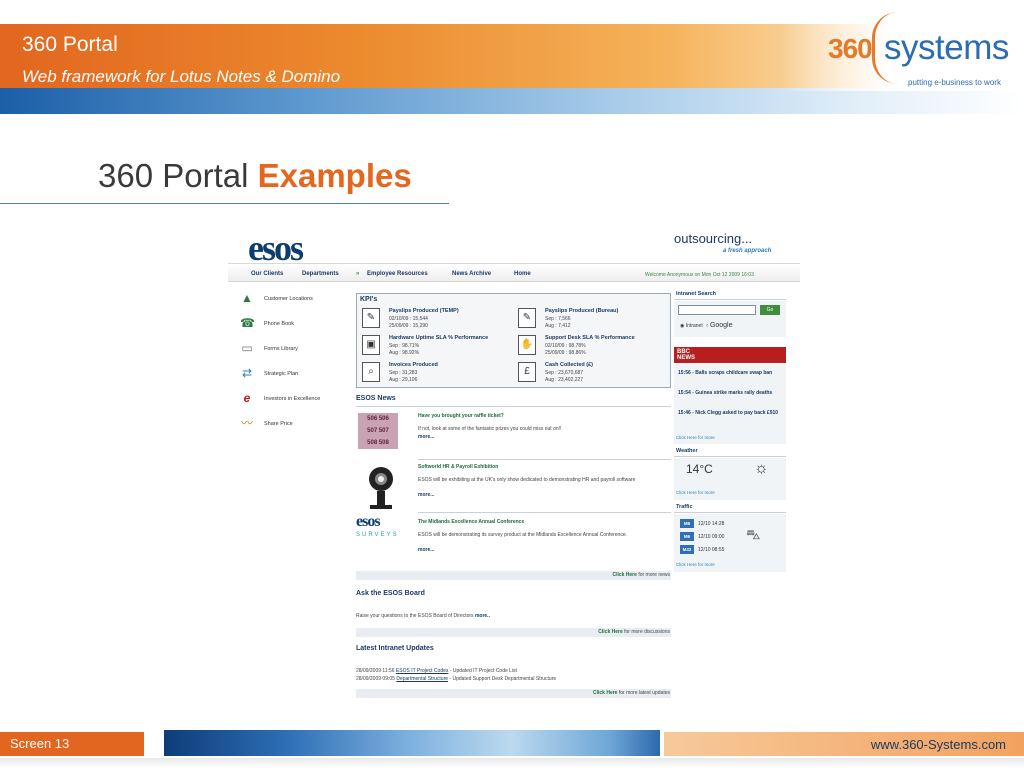  Describe the element at coordinates (569, 365) in the screenshot. I see `kpi-title: Cash Collected (£)` at that location.